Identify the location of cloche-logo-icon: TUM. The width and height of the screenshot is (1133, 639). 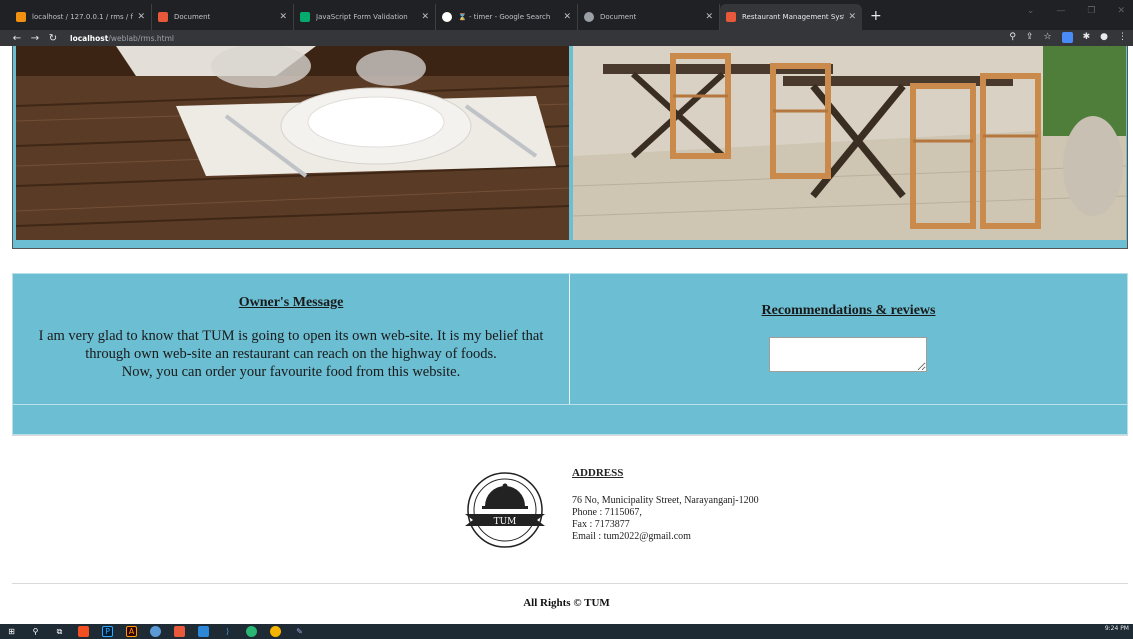
(505, 510).